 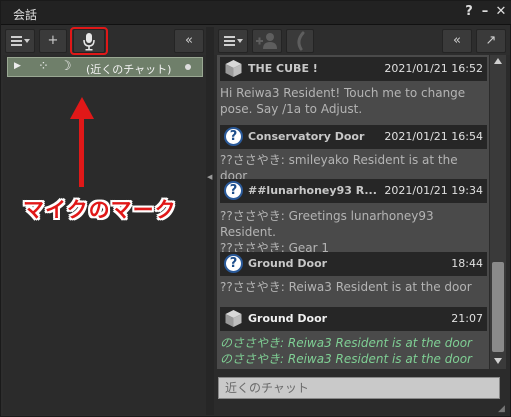 What do you see at coordinates (501, 12) in the screenshot?
I see `close-button: ✕` at bounding box center [501, 12].